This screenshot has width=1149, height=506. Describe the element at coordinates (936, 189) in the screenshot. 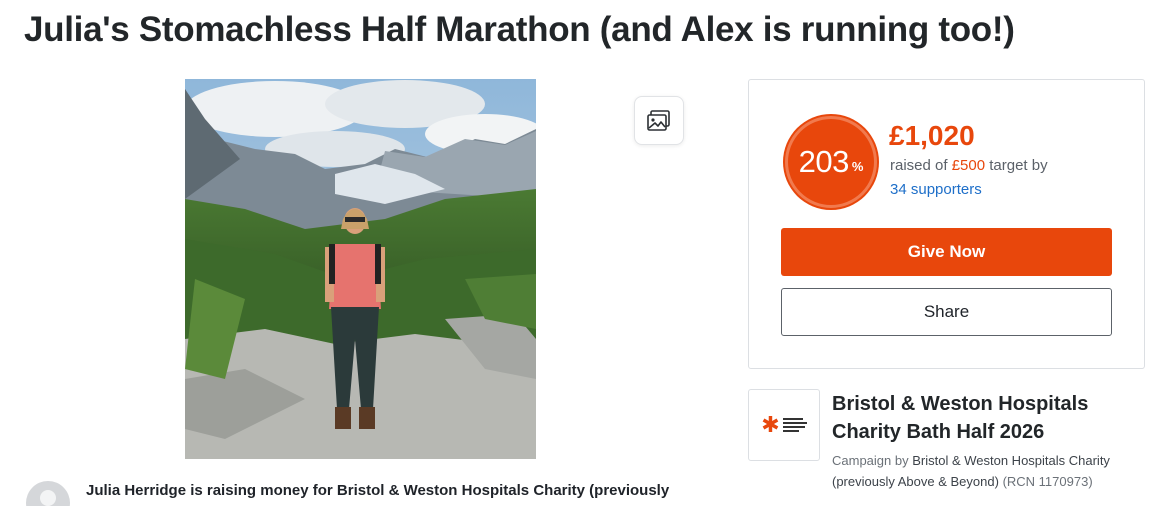

I see `supporters-link: 34 supporters` at that location.